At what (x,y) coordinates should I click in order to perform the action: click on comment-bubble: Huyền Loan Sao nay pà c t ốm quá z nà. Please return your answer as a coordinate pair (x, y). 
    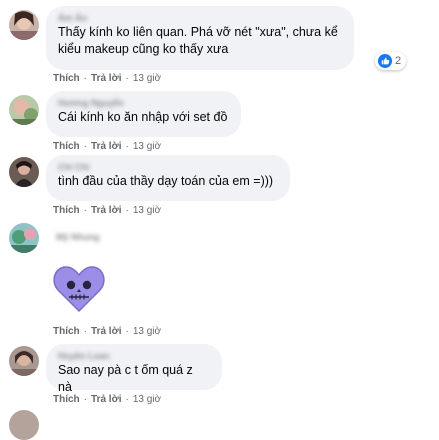
    Looking at the image, I should click on (134, 369).